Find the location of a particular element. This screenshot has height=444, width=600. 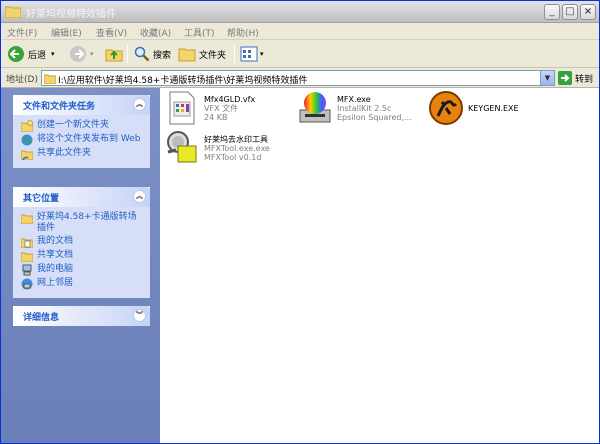

task-share-folder-label: 共享此文件夹 is located at coordinates (64, 153).